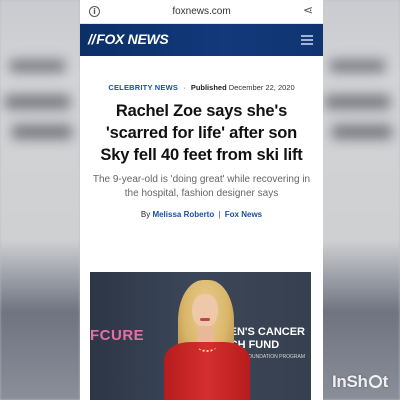 The image size is (400, 400). What do you see at coordinates (375, 381) in the screenshot?
I see `watermark-o-icon` at bounding box center [375, 381].